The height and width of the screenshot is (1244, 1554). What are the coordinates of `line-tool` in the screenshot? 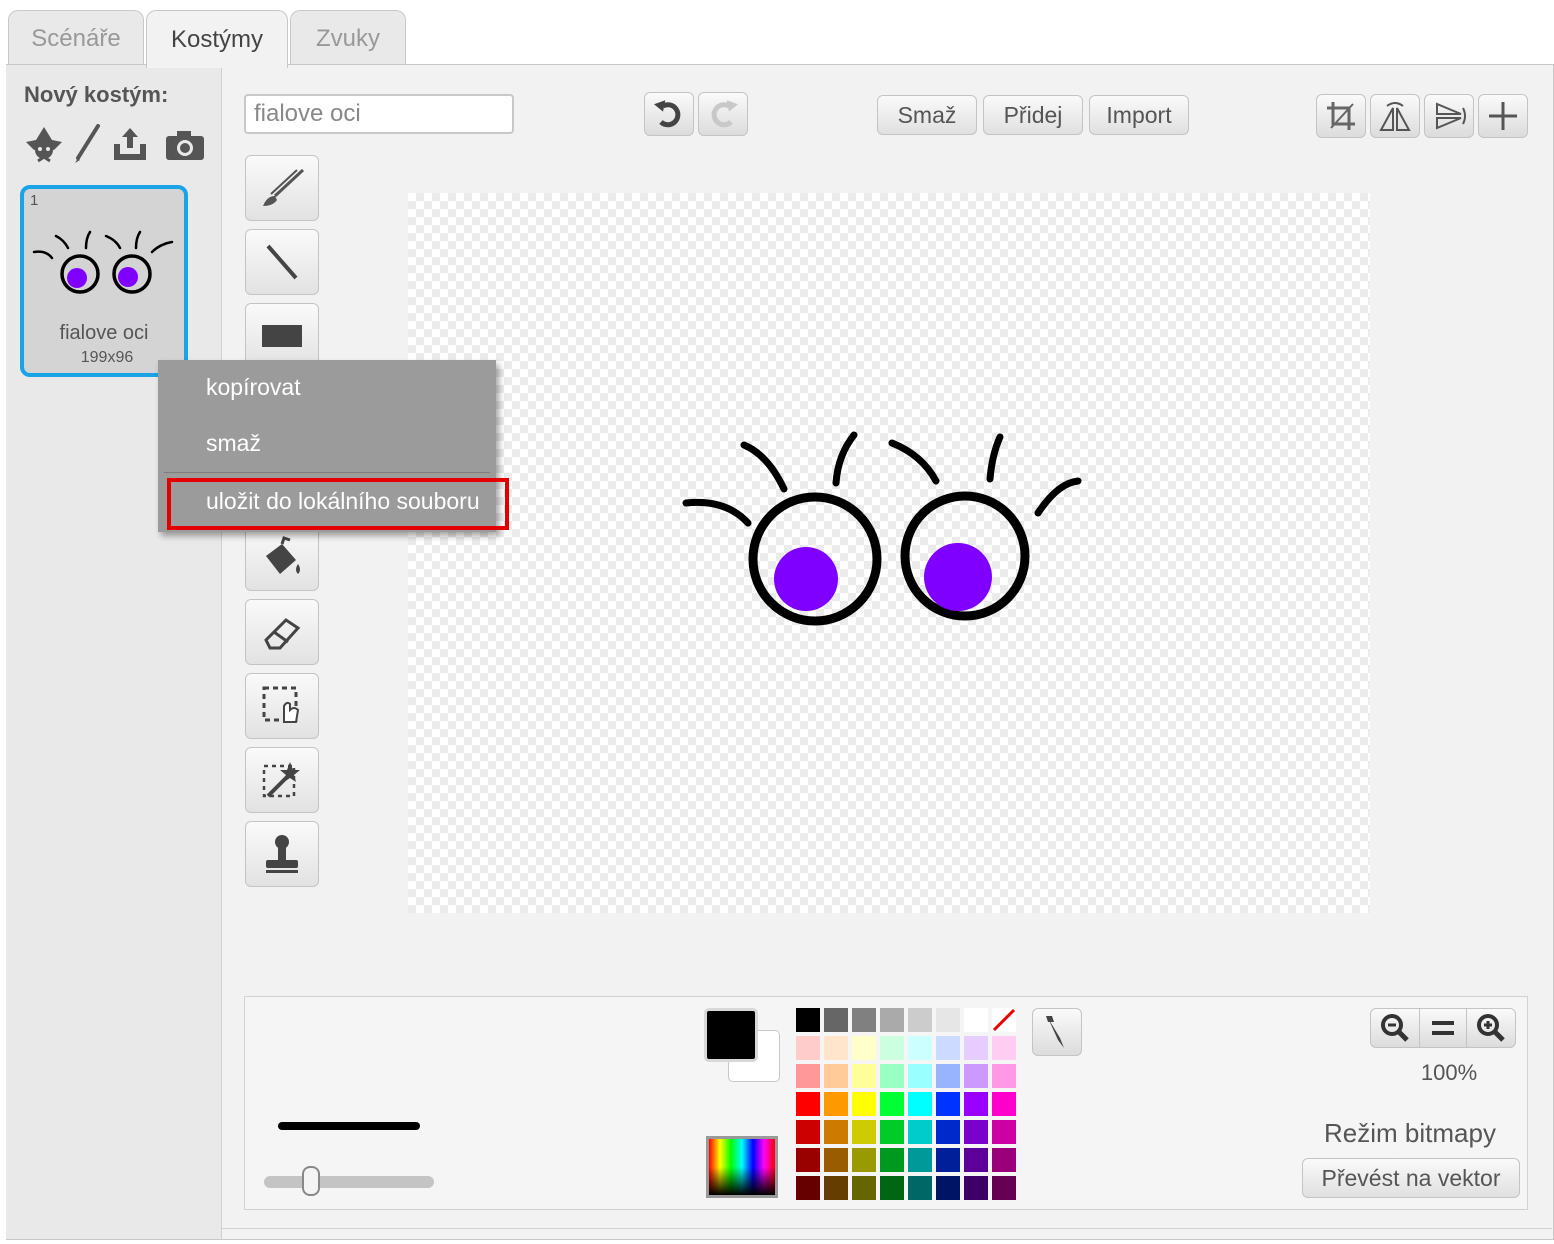 It's located at (282, 262).